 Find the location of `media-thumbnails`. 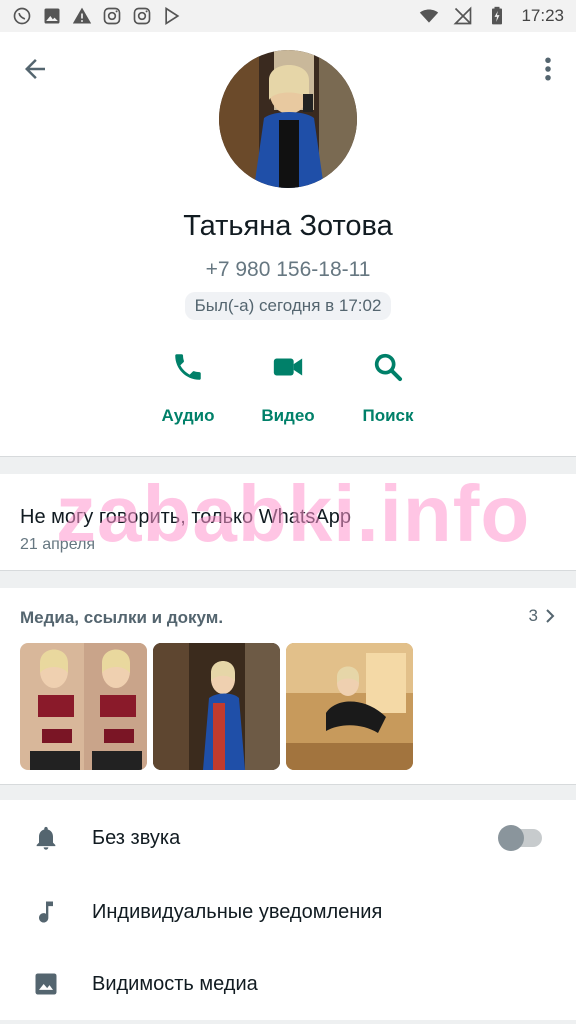

media-thumbnails is located at coordinates (216, 706).